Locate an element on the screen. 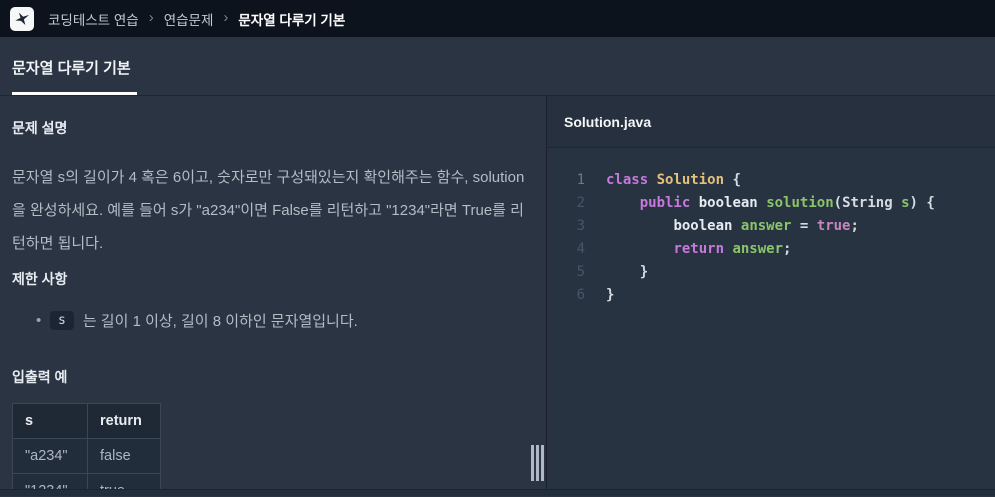 This screenshot has width=995, height=497. examples-table-body: "a234"false"1234"true is located at coordinates (86, 463).